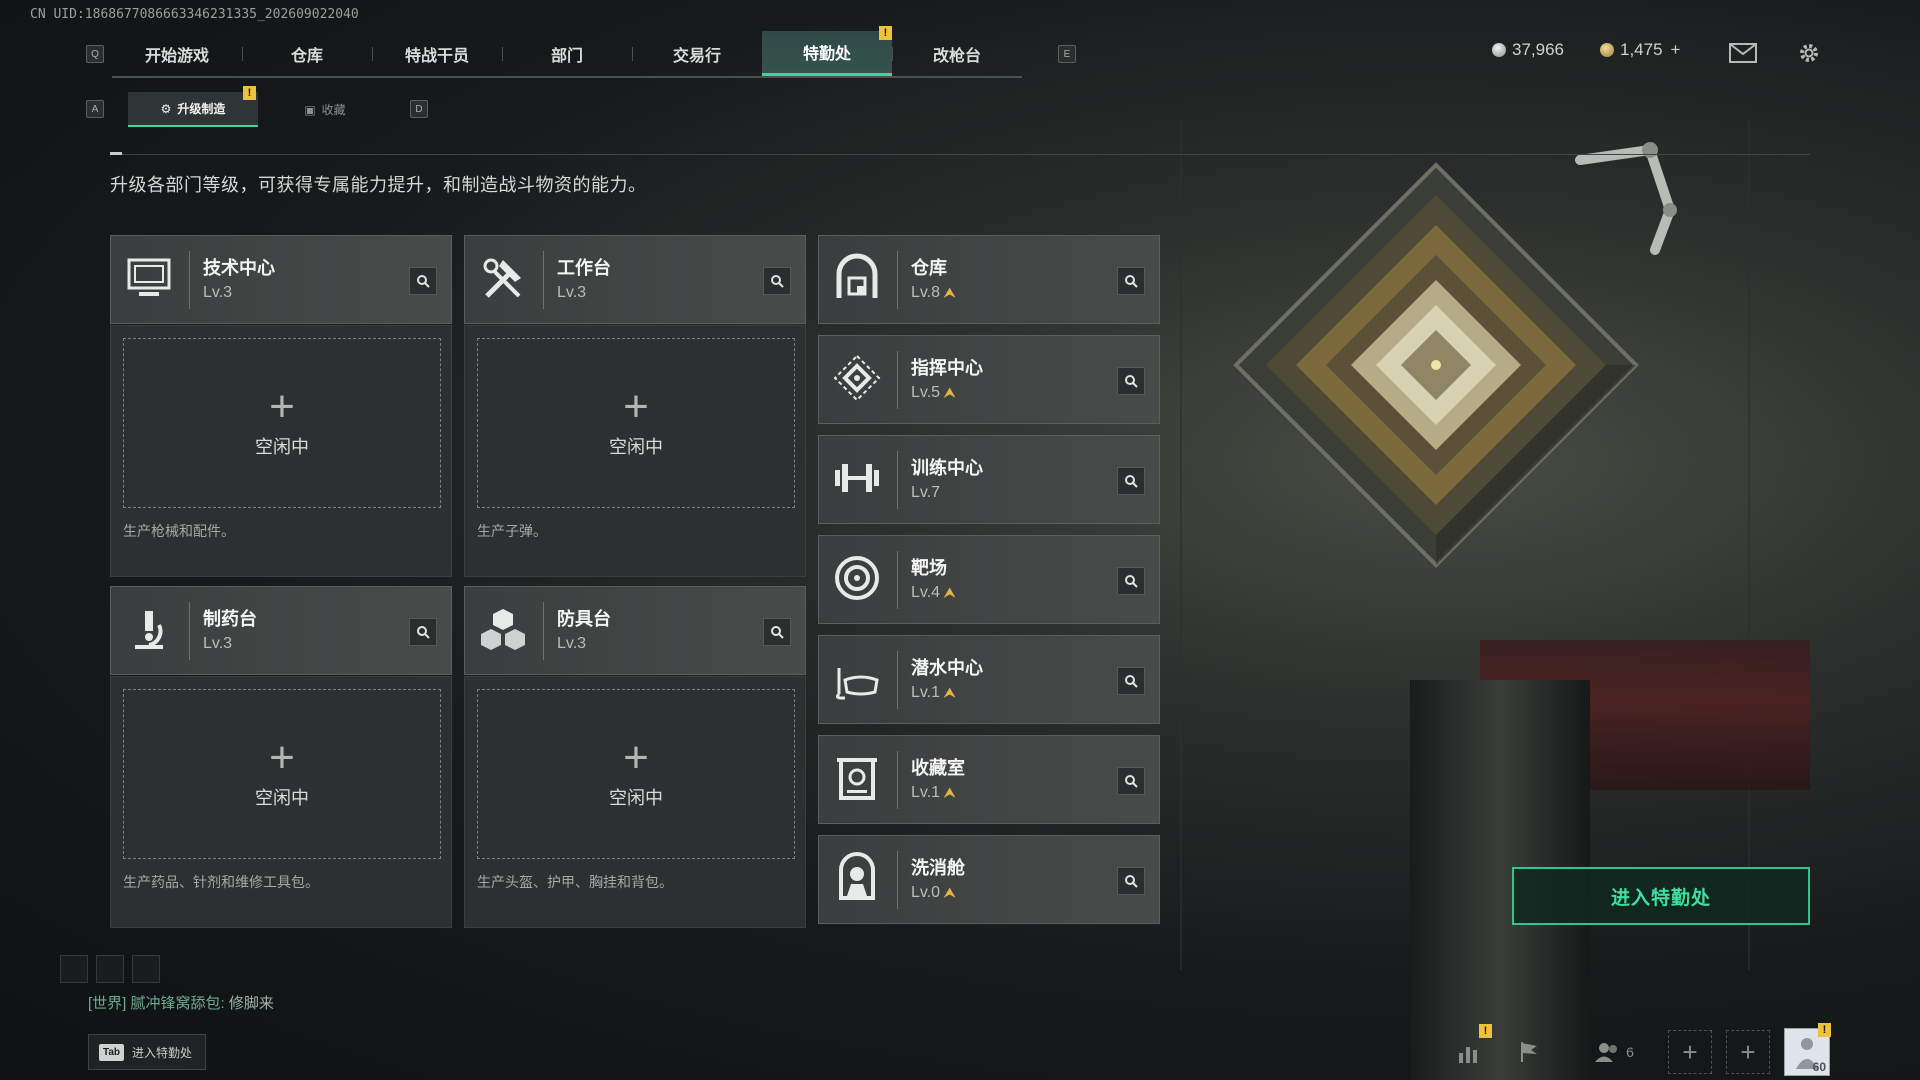  What do you see at coordinates (419, 109) in the screenshot?
I see `subtab-next-key: D` at bounding box center [419, 109].